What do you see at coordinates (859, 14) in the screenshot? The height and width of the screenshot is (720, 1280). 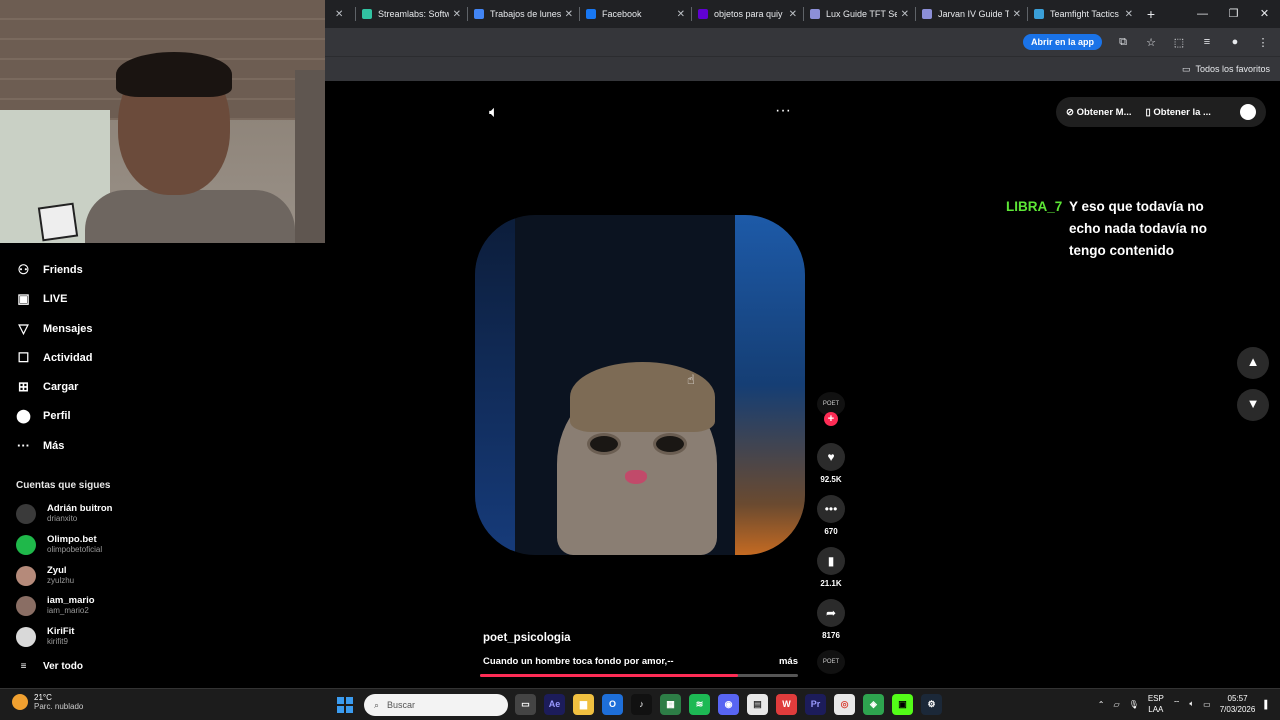 I see `tab-lux-guide: Lux Guide TFT Se ✕` at bounding box center [859, 14].